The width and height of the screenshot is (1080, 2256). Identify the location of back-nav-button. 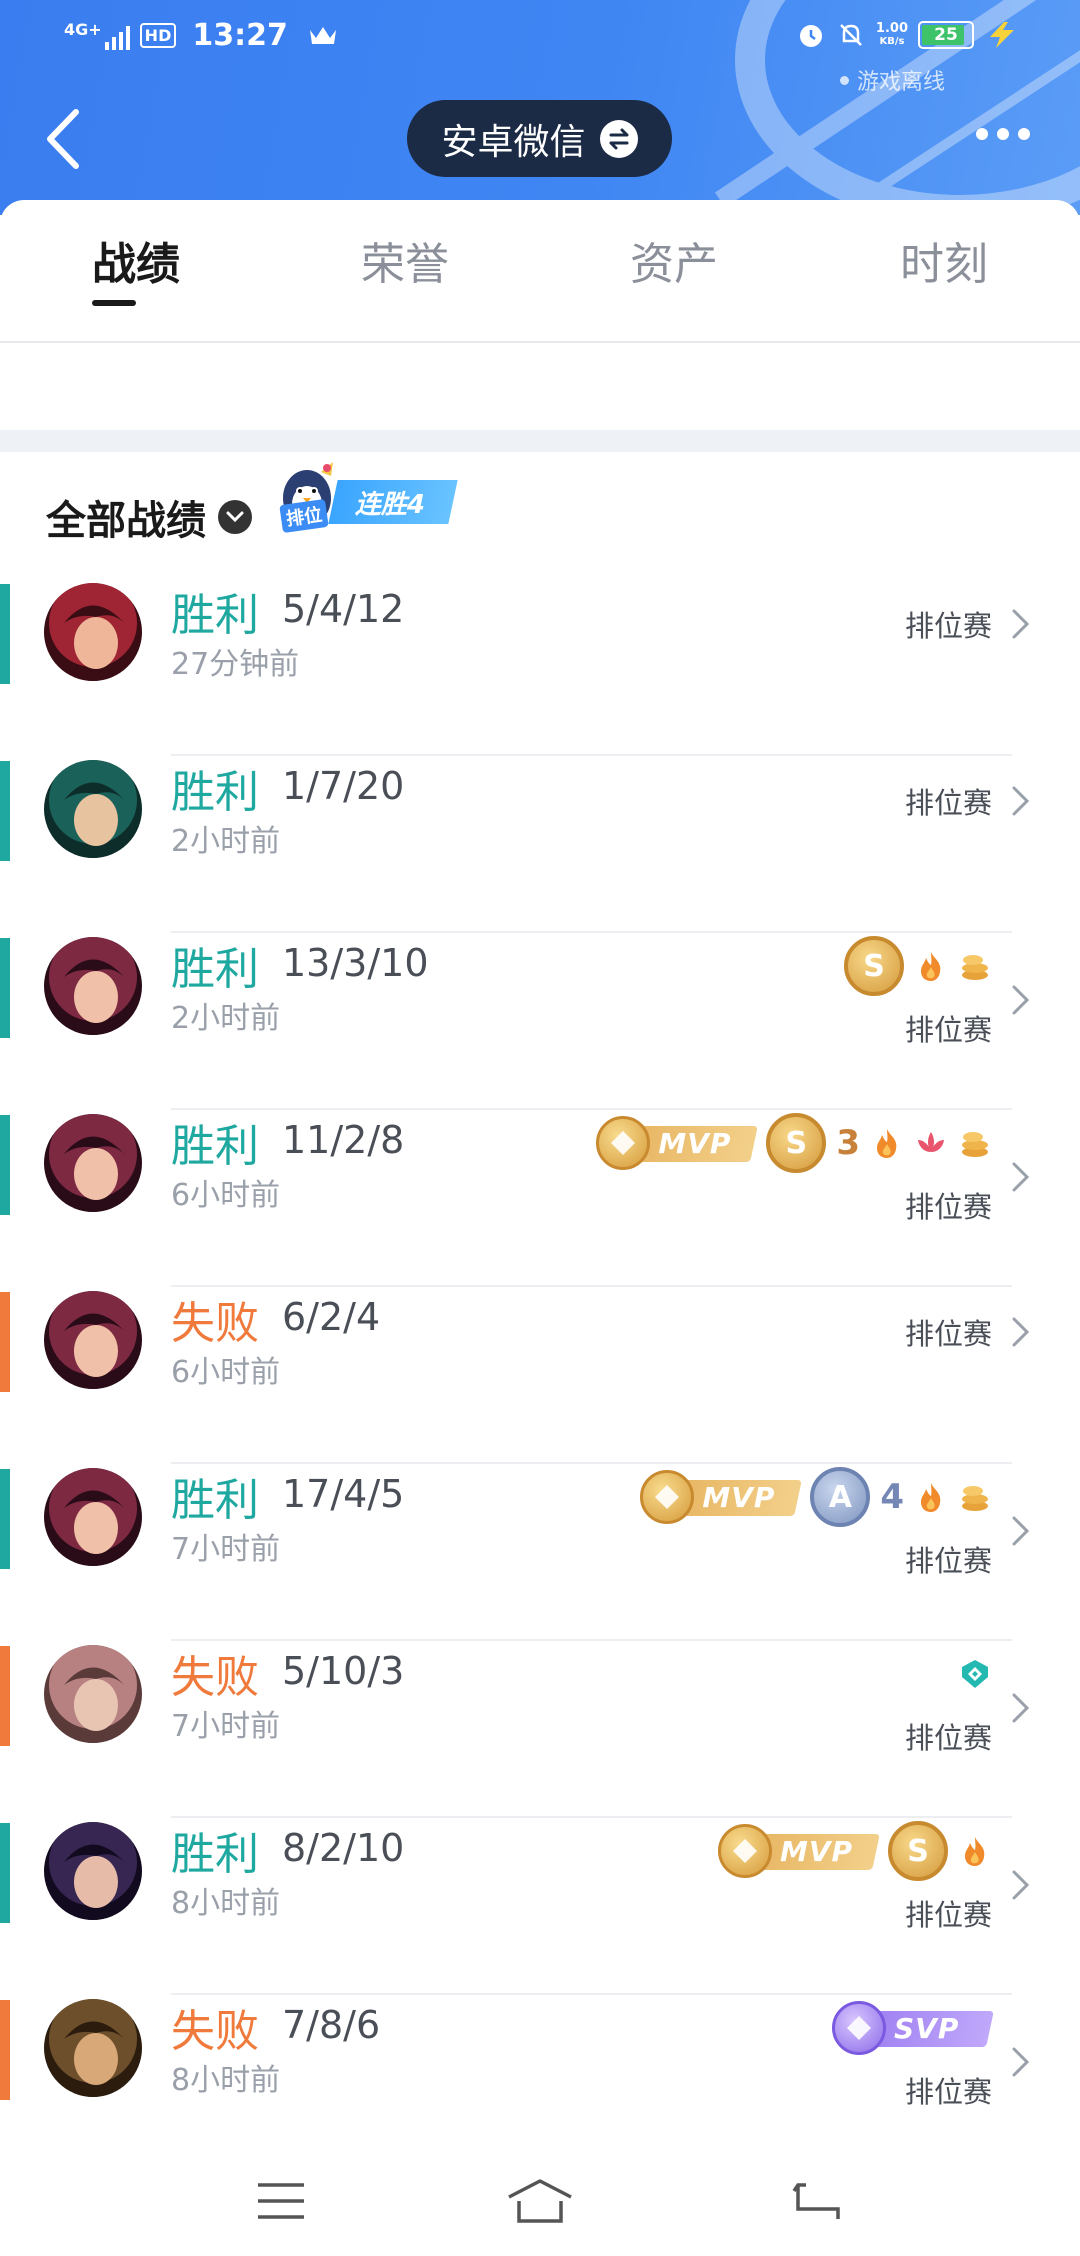
(818, 2201).